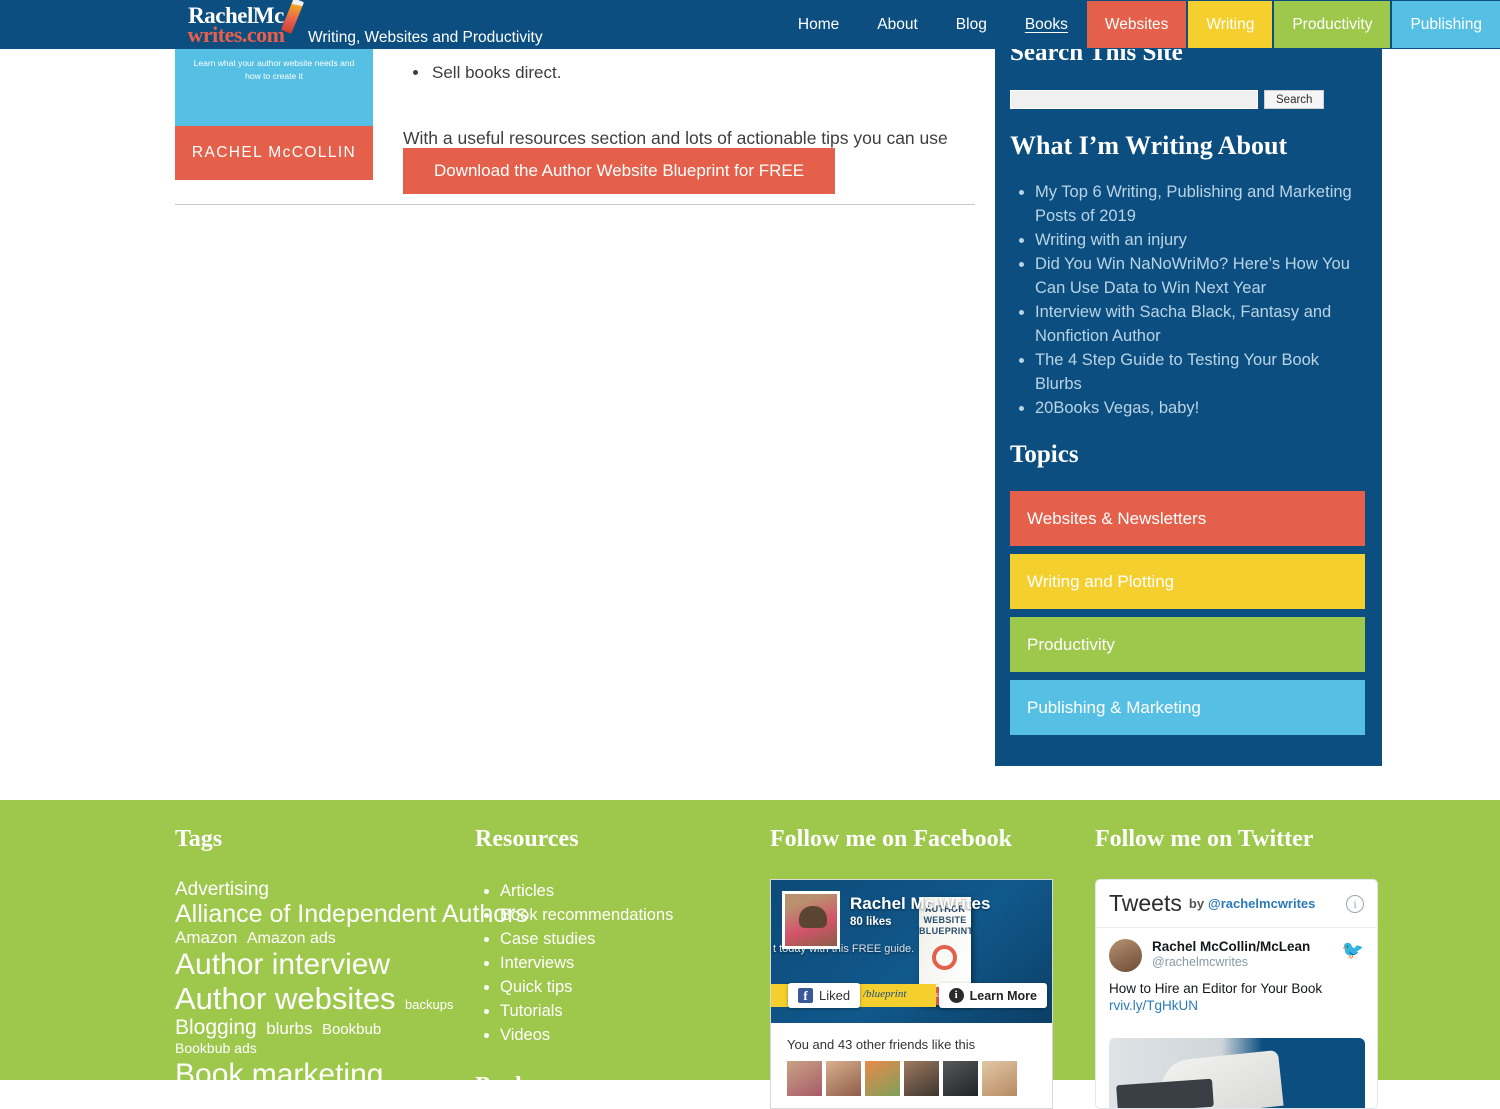  What do you see at coordinates (1149, 145) in the screenshot?
I see `writing-about-title: What I’m Writing About` at bounding box center [1149, 145].